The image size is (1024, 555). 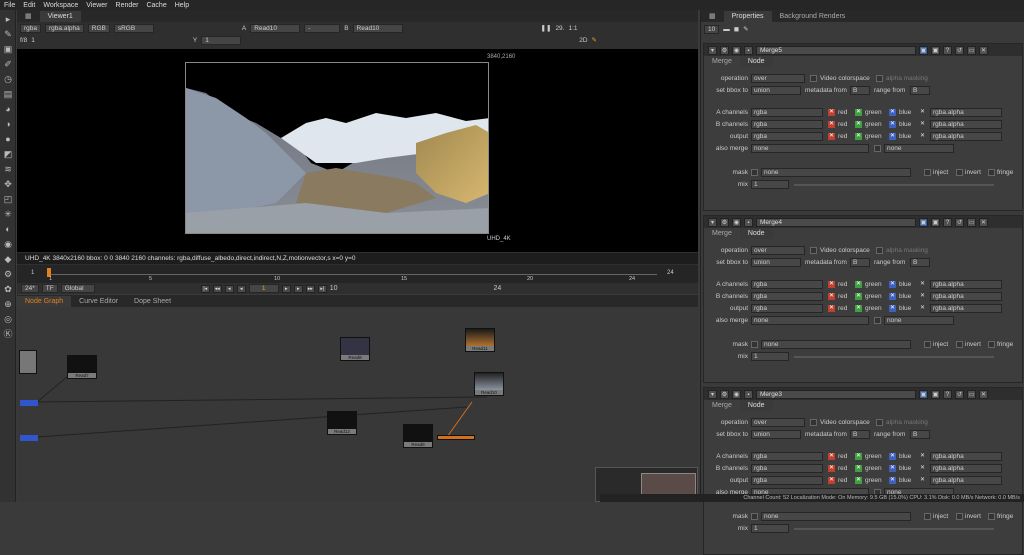 I want to click on tab-curve-editor: Curve Editor, so click(x=98, y=301).